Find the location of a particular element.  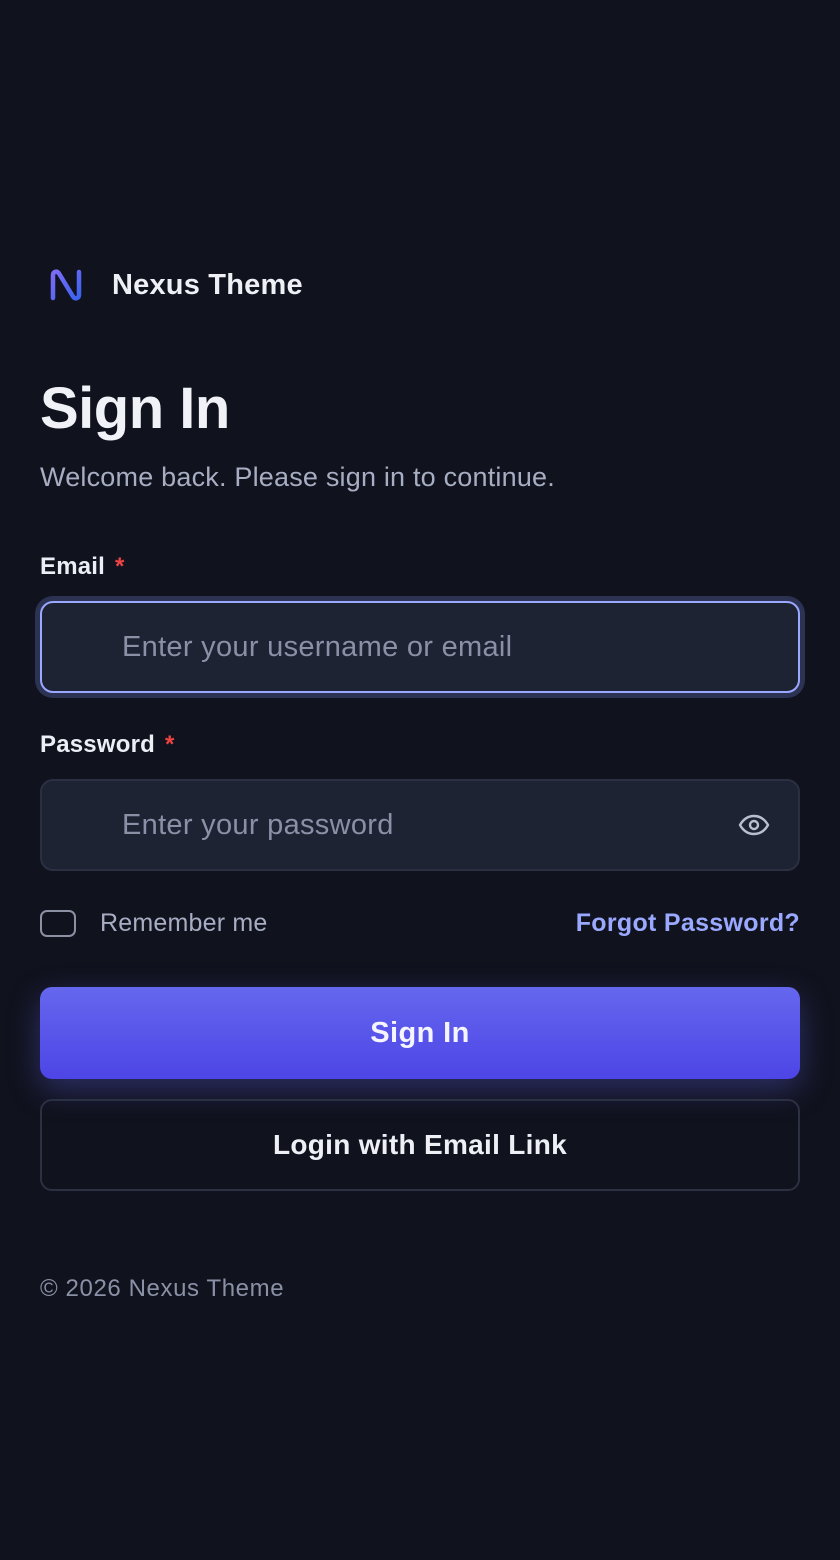

email-label: Email * is located at coordinates (420, 567).